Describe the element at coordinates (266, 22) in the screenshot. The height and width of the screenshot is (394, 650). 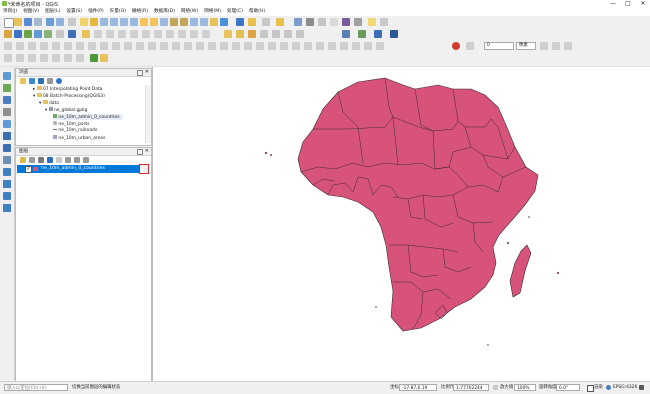
I see `select-by-value-icon` at that location.